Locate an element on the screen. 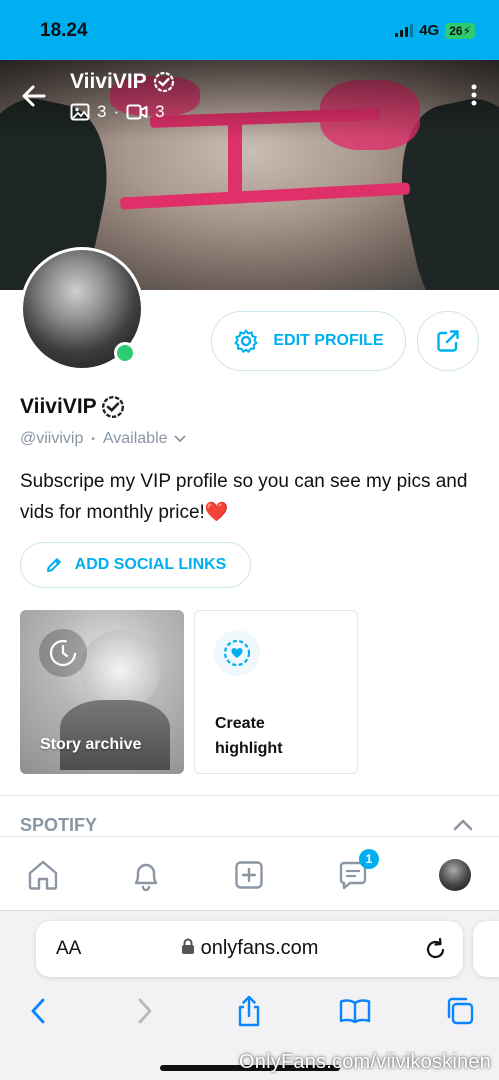  add-post-icon is located at coordinates (249, 875).